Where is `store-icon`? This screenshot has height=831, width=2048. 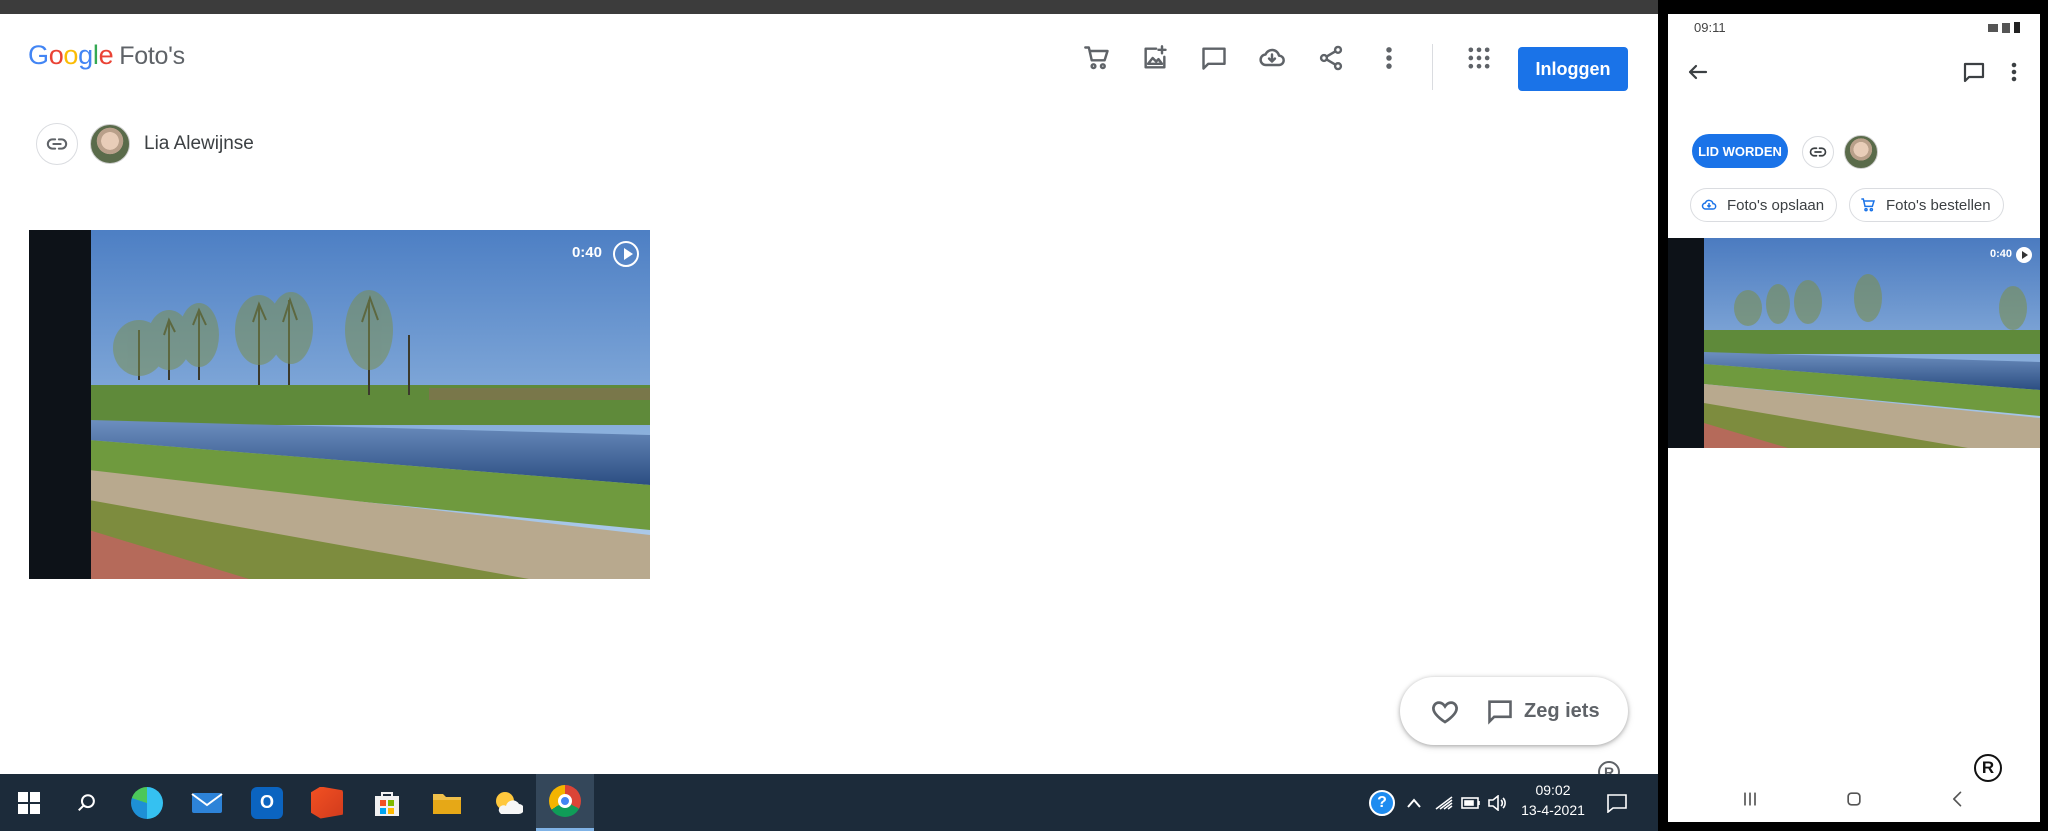 store-icon is located at coordinates (387, 802).